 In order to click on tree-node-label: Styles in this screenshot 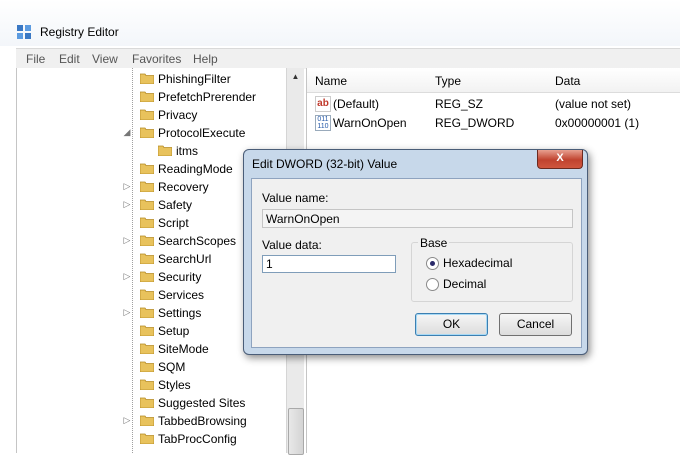, I will do `click(174, 385)`.